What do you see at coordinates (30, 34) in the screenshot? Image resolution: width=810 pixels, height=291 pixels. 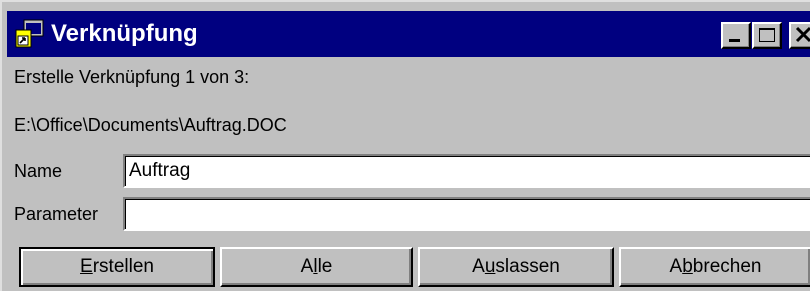 I see `shortcut-app-icon` at bounding box center [30, 34].